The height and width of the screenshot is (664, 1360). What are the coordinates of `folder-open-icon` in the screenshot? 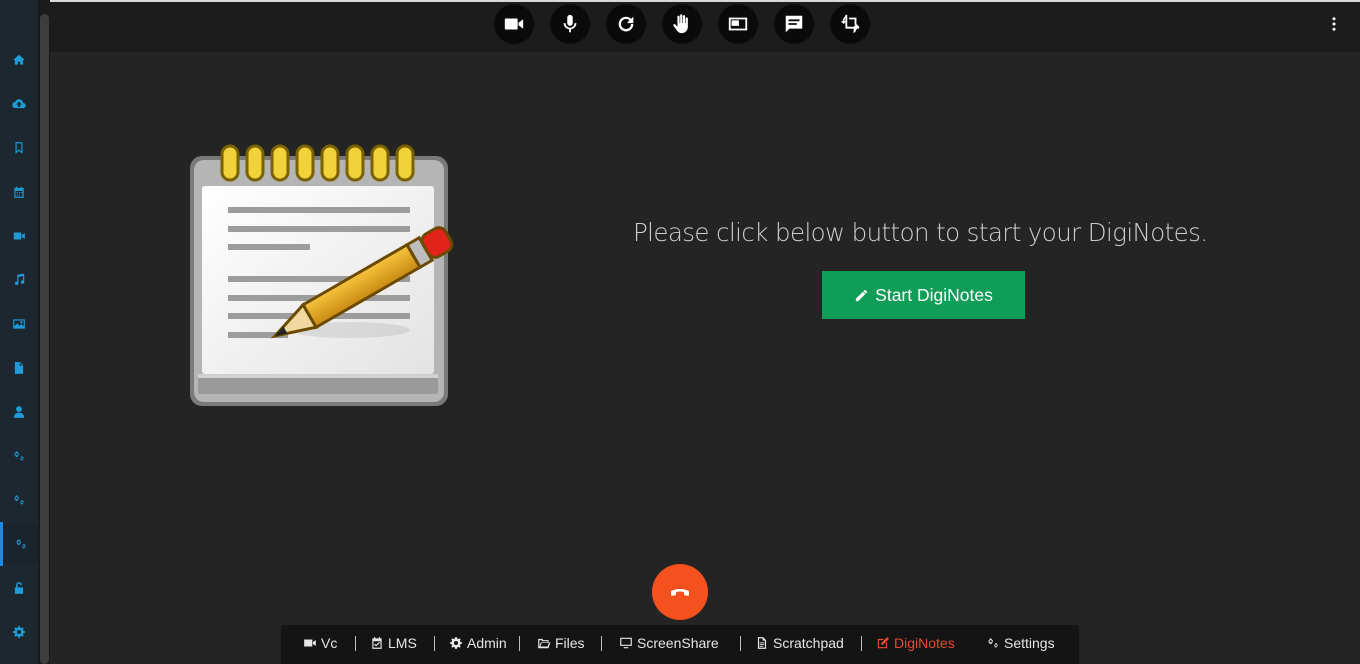 It's located at (544, 643).